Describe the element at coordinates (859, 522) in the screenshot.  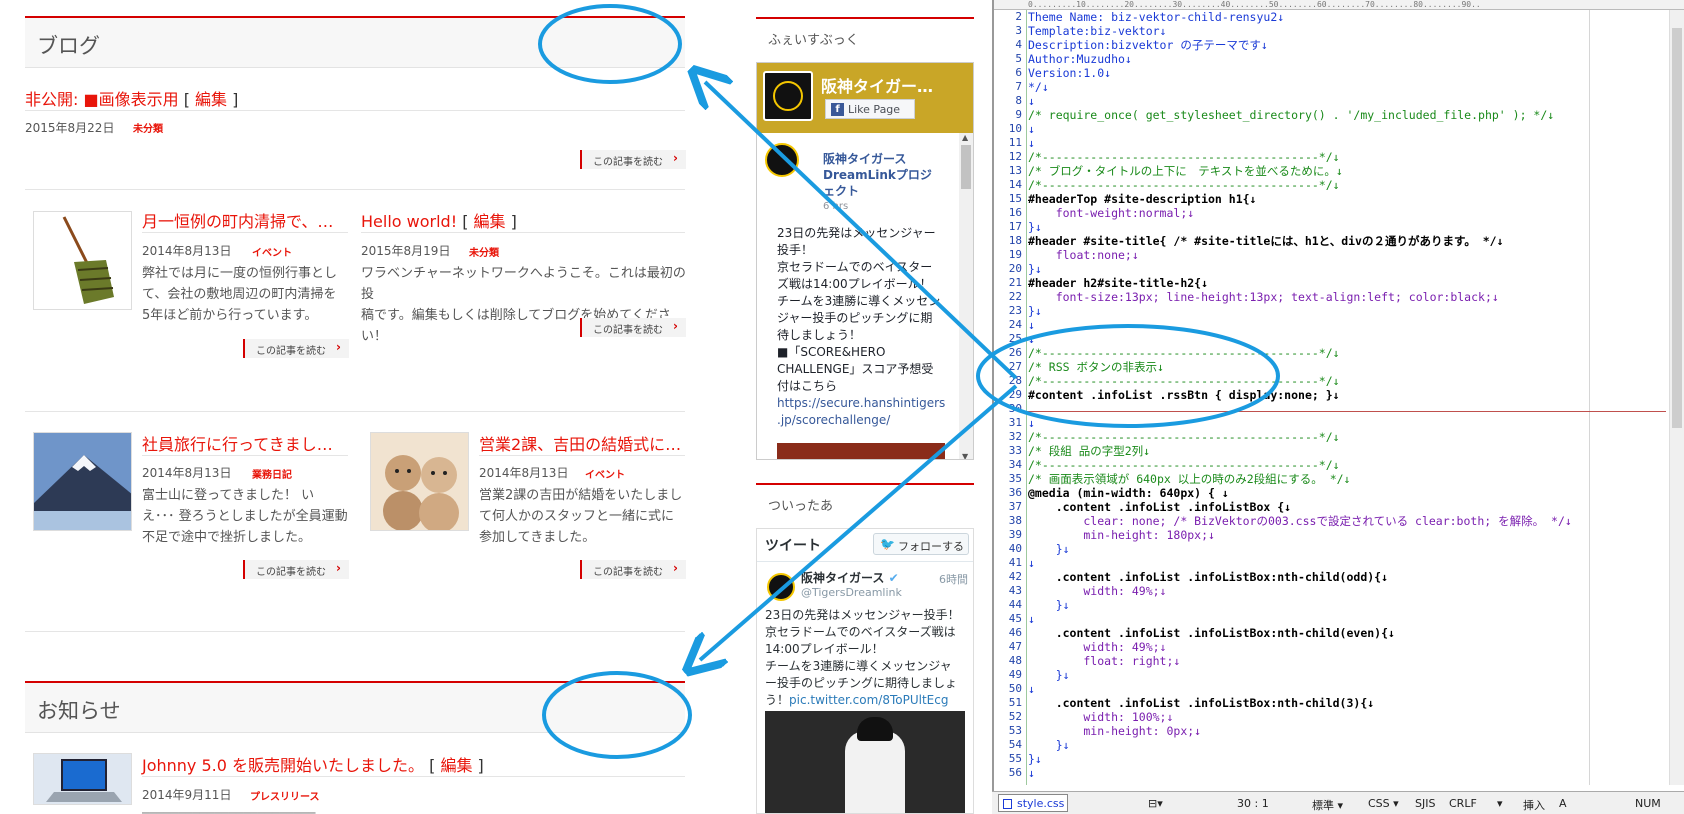
I see `annotation-arrow-to-news` at that location.